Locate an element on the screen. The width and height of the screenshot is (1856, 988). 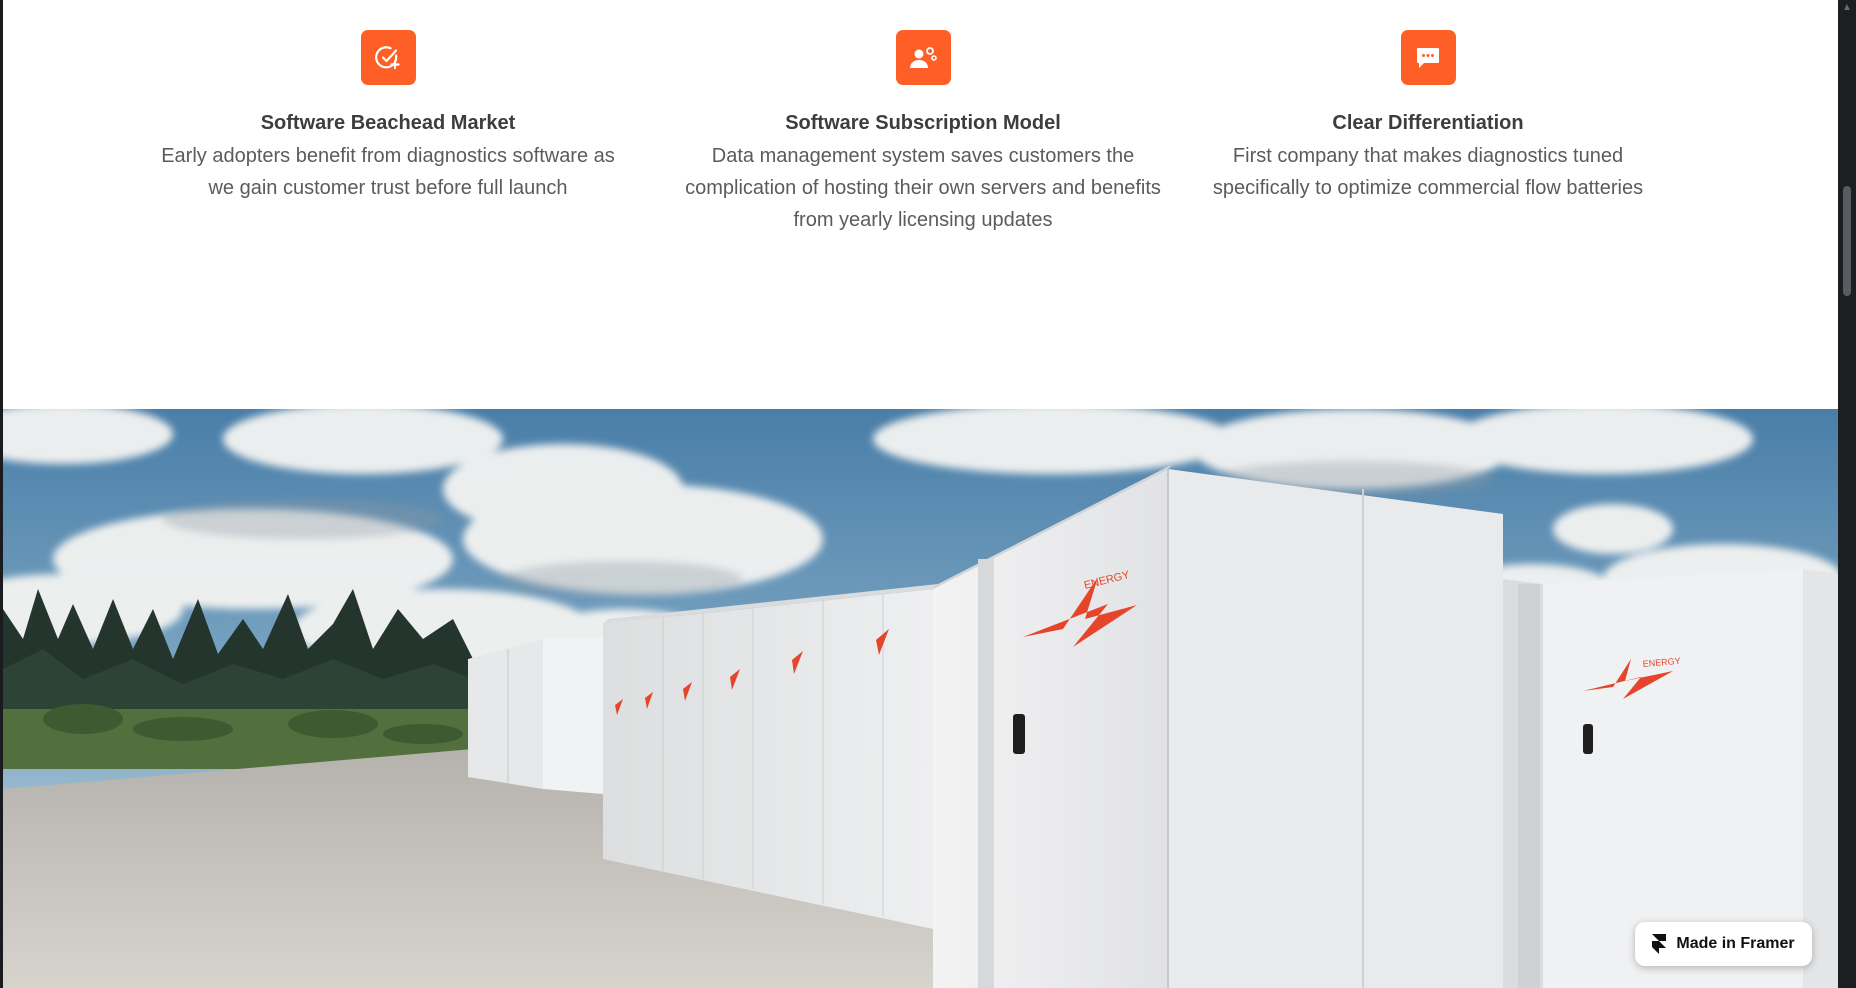
scroll-up-arrow-icon: ▲ is located at coordinates (1847, 7).